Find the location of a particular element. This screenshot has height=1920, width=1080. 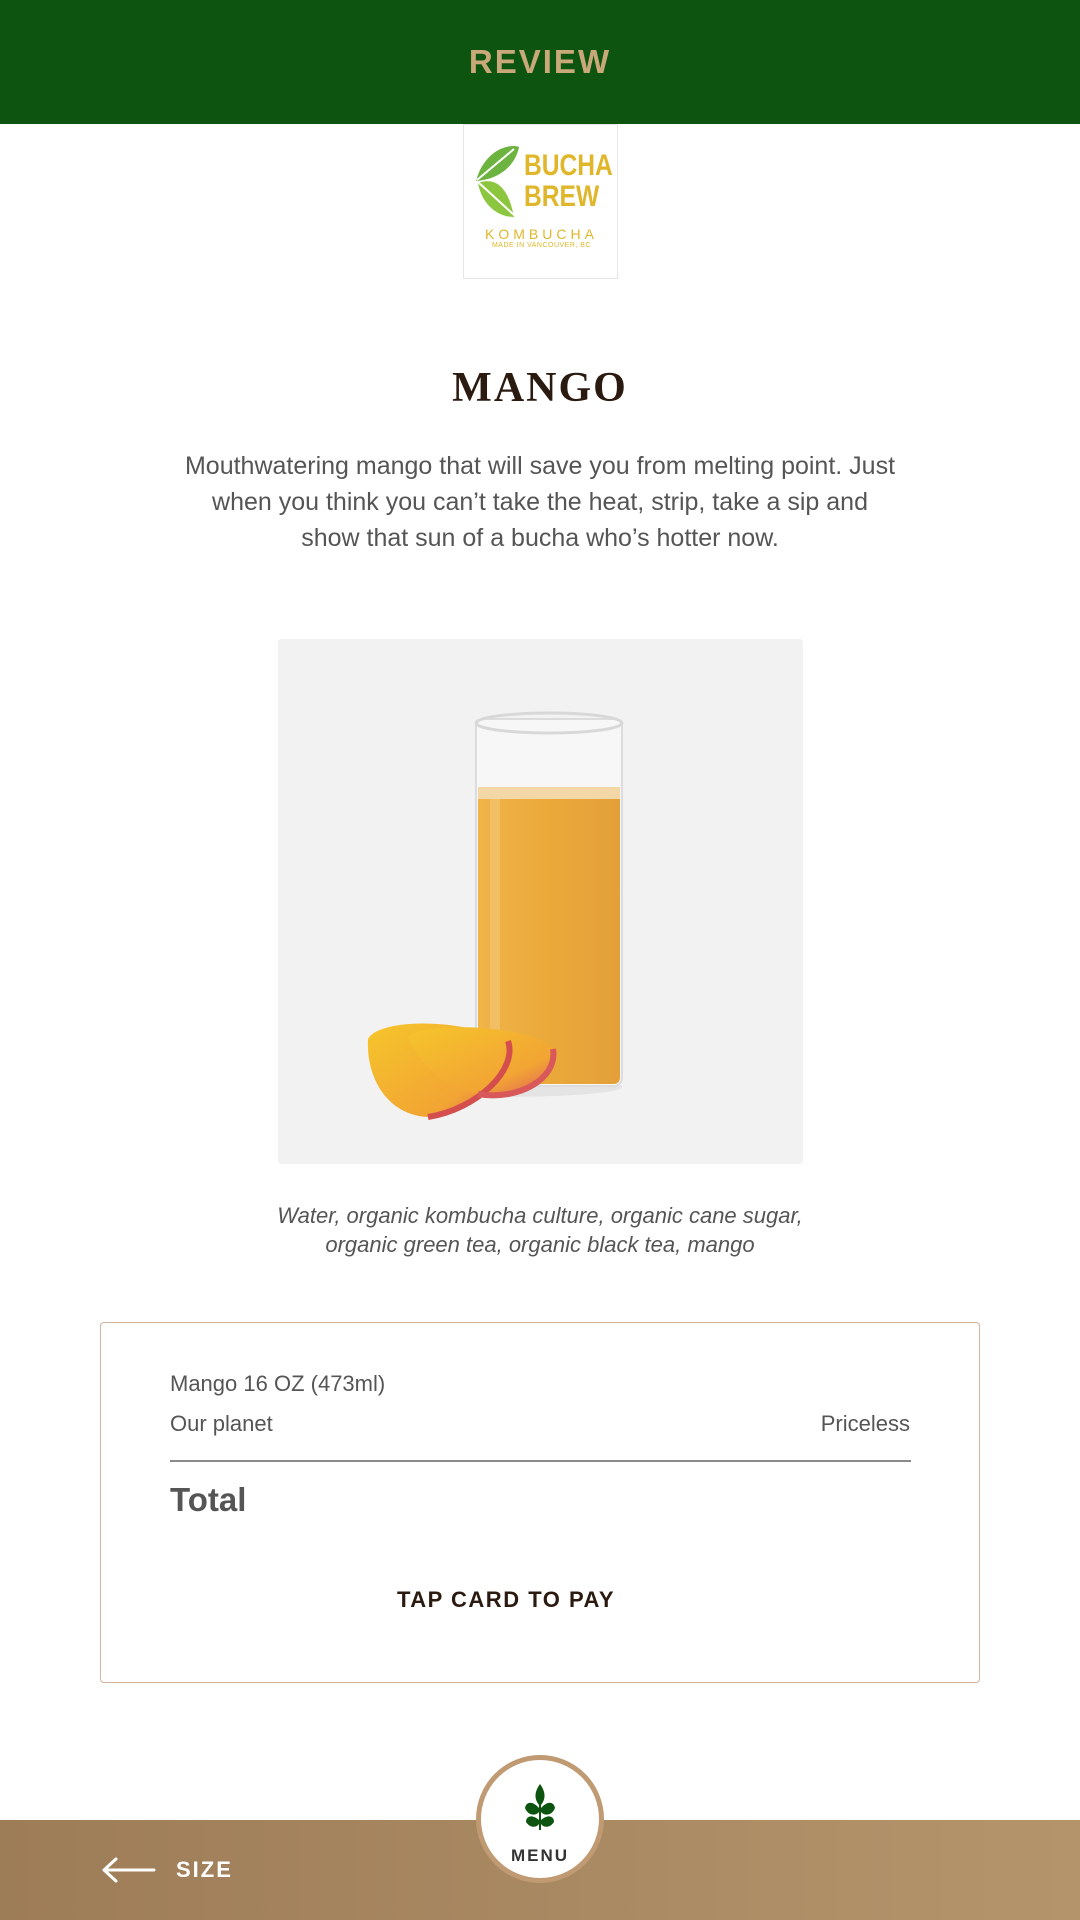

page-title: REVIEW is located at coordinates (540, 61).